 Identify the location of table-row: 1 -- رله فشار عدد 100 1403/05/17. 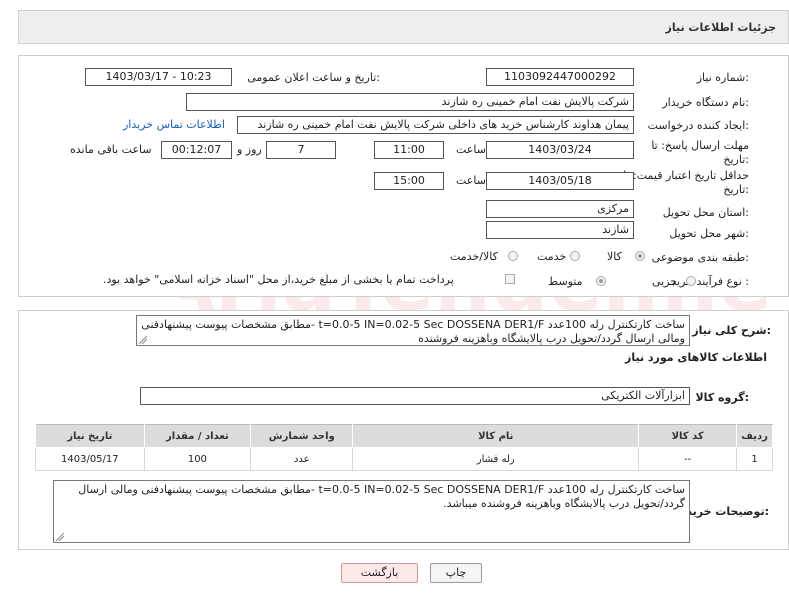
(404, 459).